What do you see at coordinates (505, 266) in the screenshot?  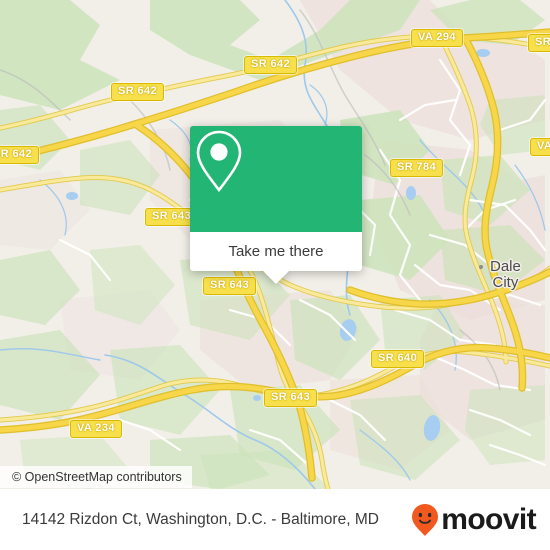 I see `place-label-line1: Dale` at bounding box center [505, 266].